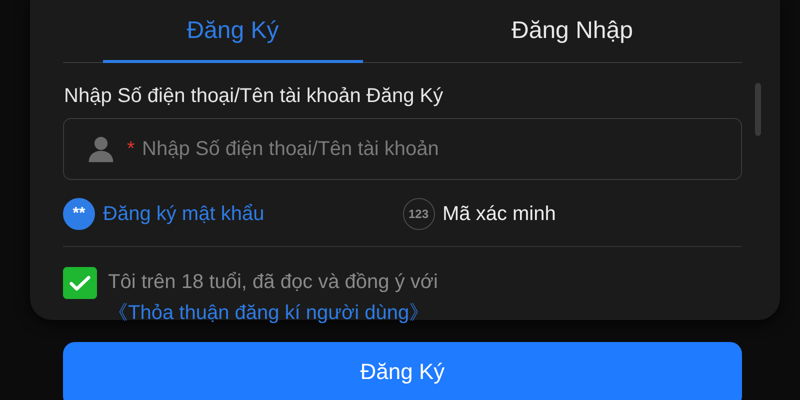 The width and height of the screenshot is (800, 400). I want to click on agreement-text: Tôi trên 18 tuổi, đã đọc và đồng ý với 《Thỏa thuận đăng kí người dùng》, so click(273, 298).